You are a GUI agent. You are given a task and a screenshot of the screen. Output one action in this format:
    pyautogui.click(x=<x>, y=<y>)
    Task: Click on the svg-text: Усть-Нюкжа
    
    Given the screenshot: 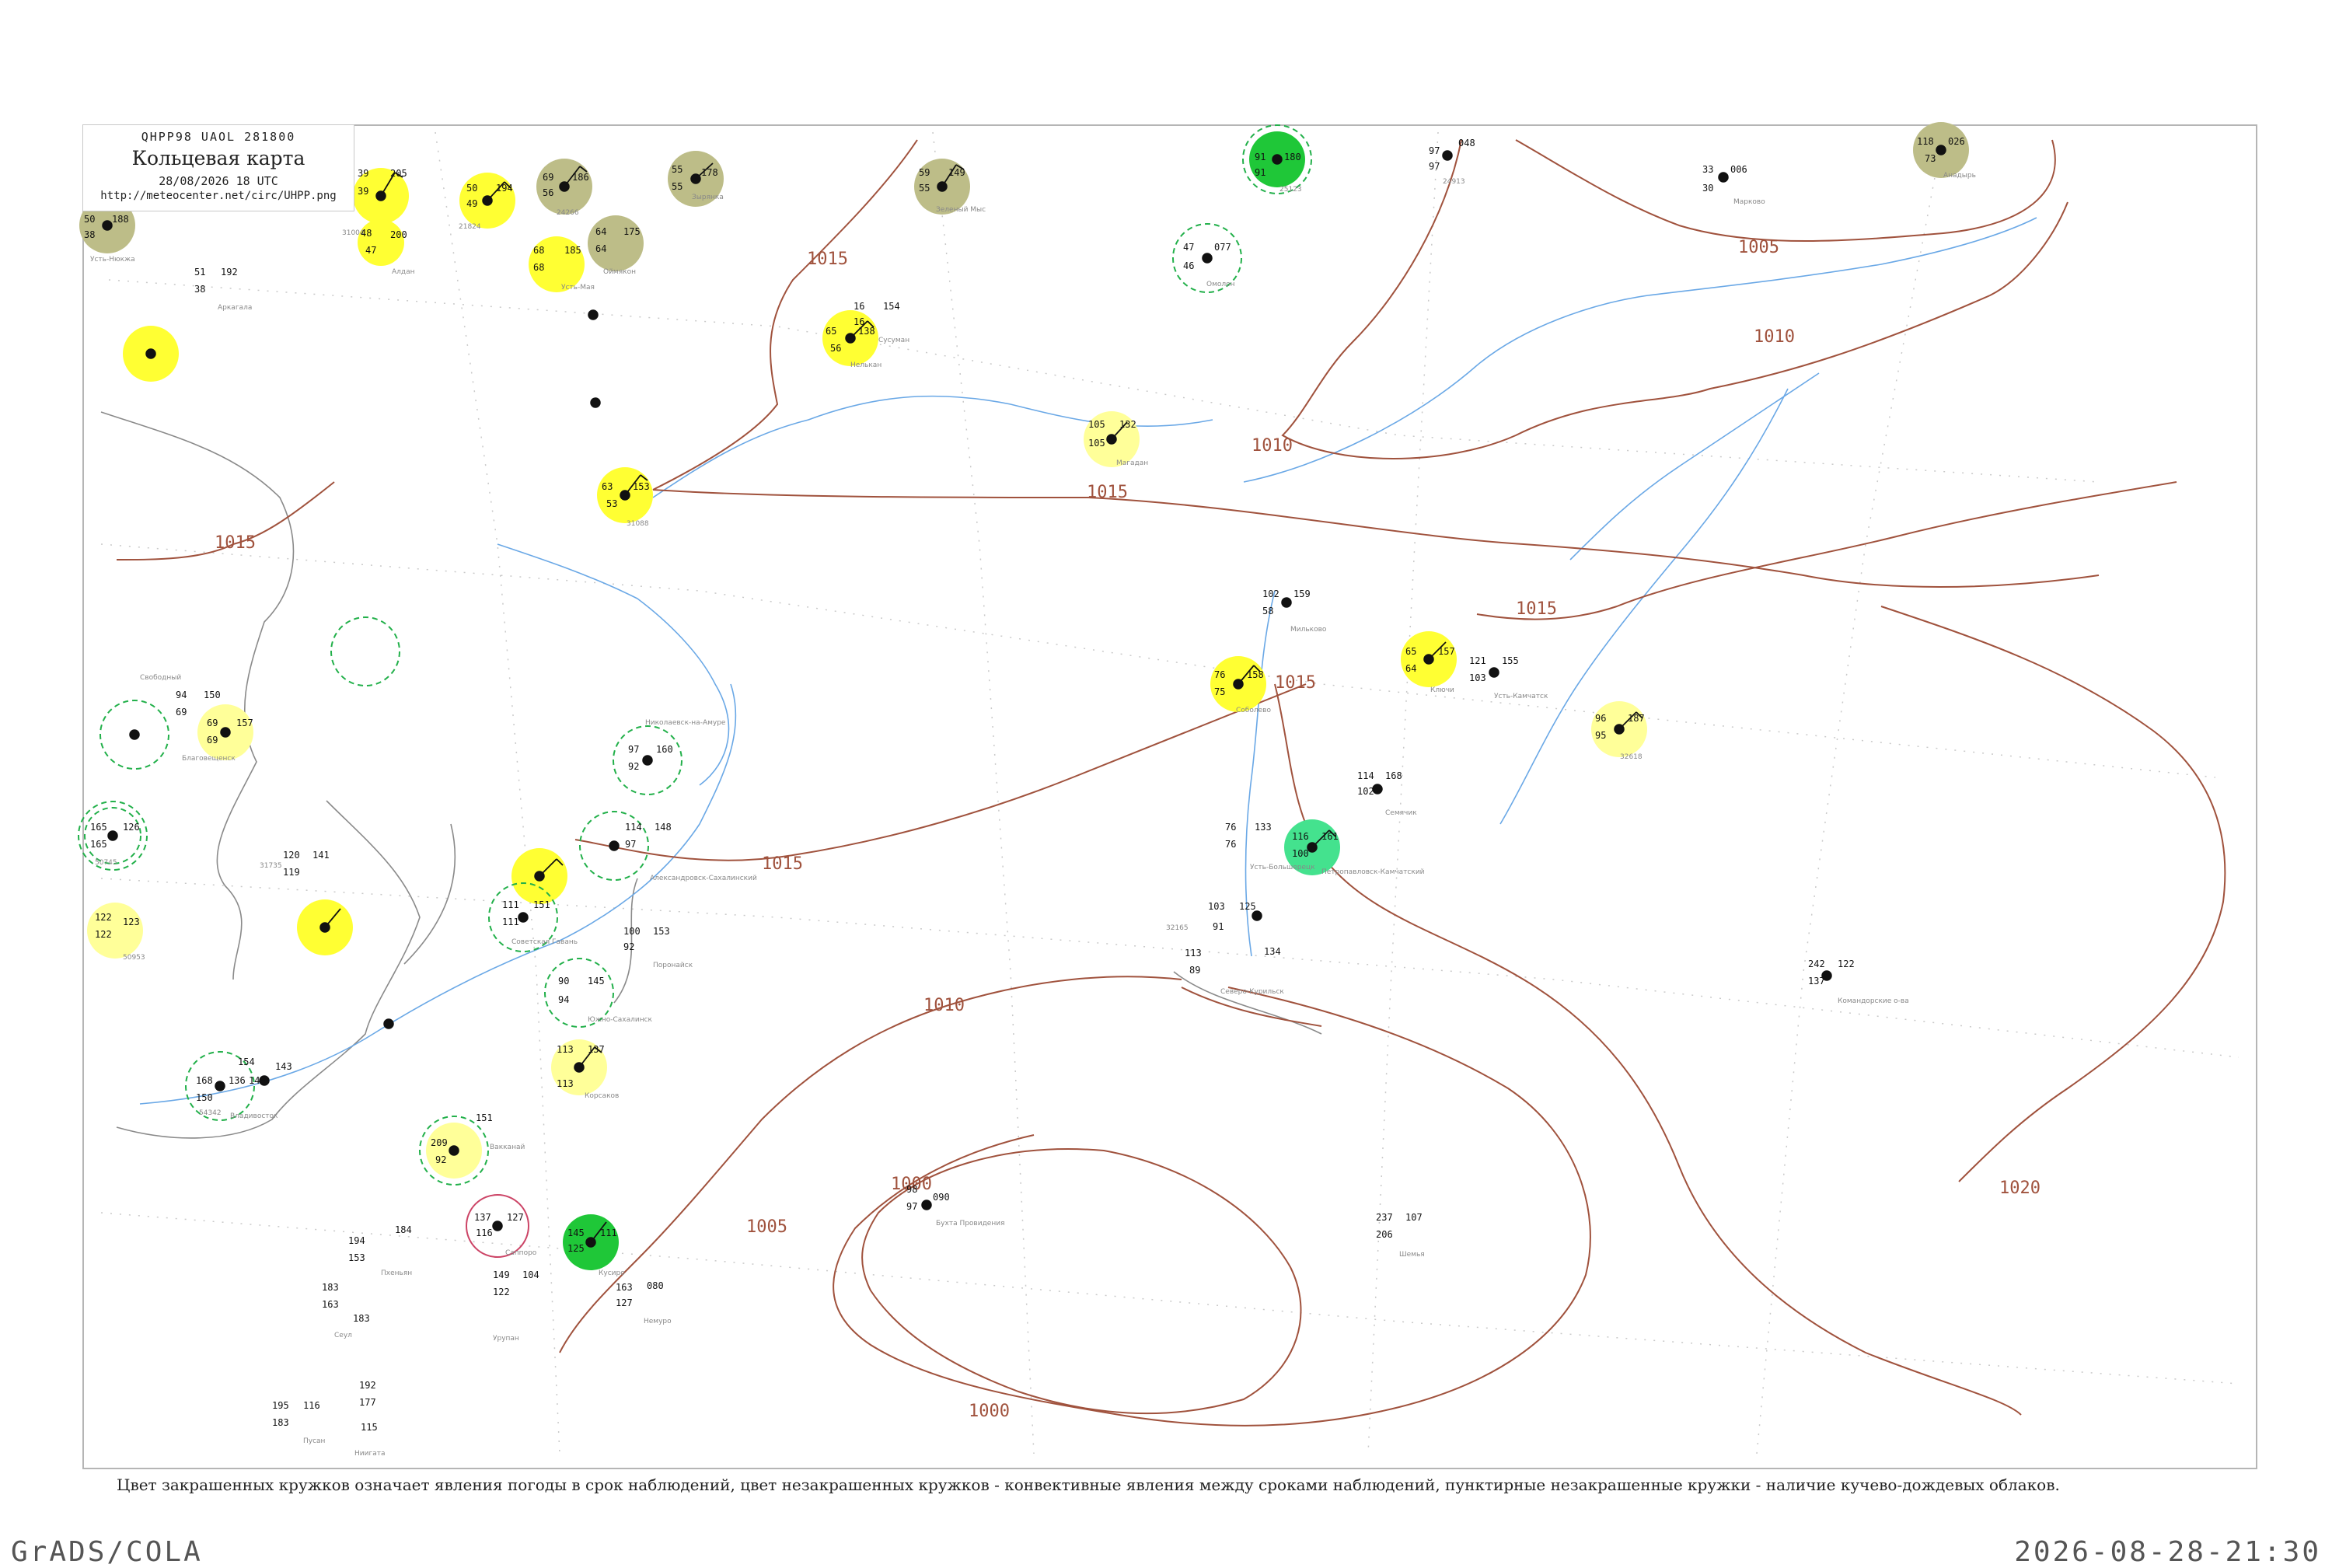 What is the action you would take?
    pyautogui.click(x=112, y=260)
    